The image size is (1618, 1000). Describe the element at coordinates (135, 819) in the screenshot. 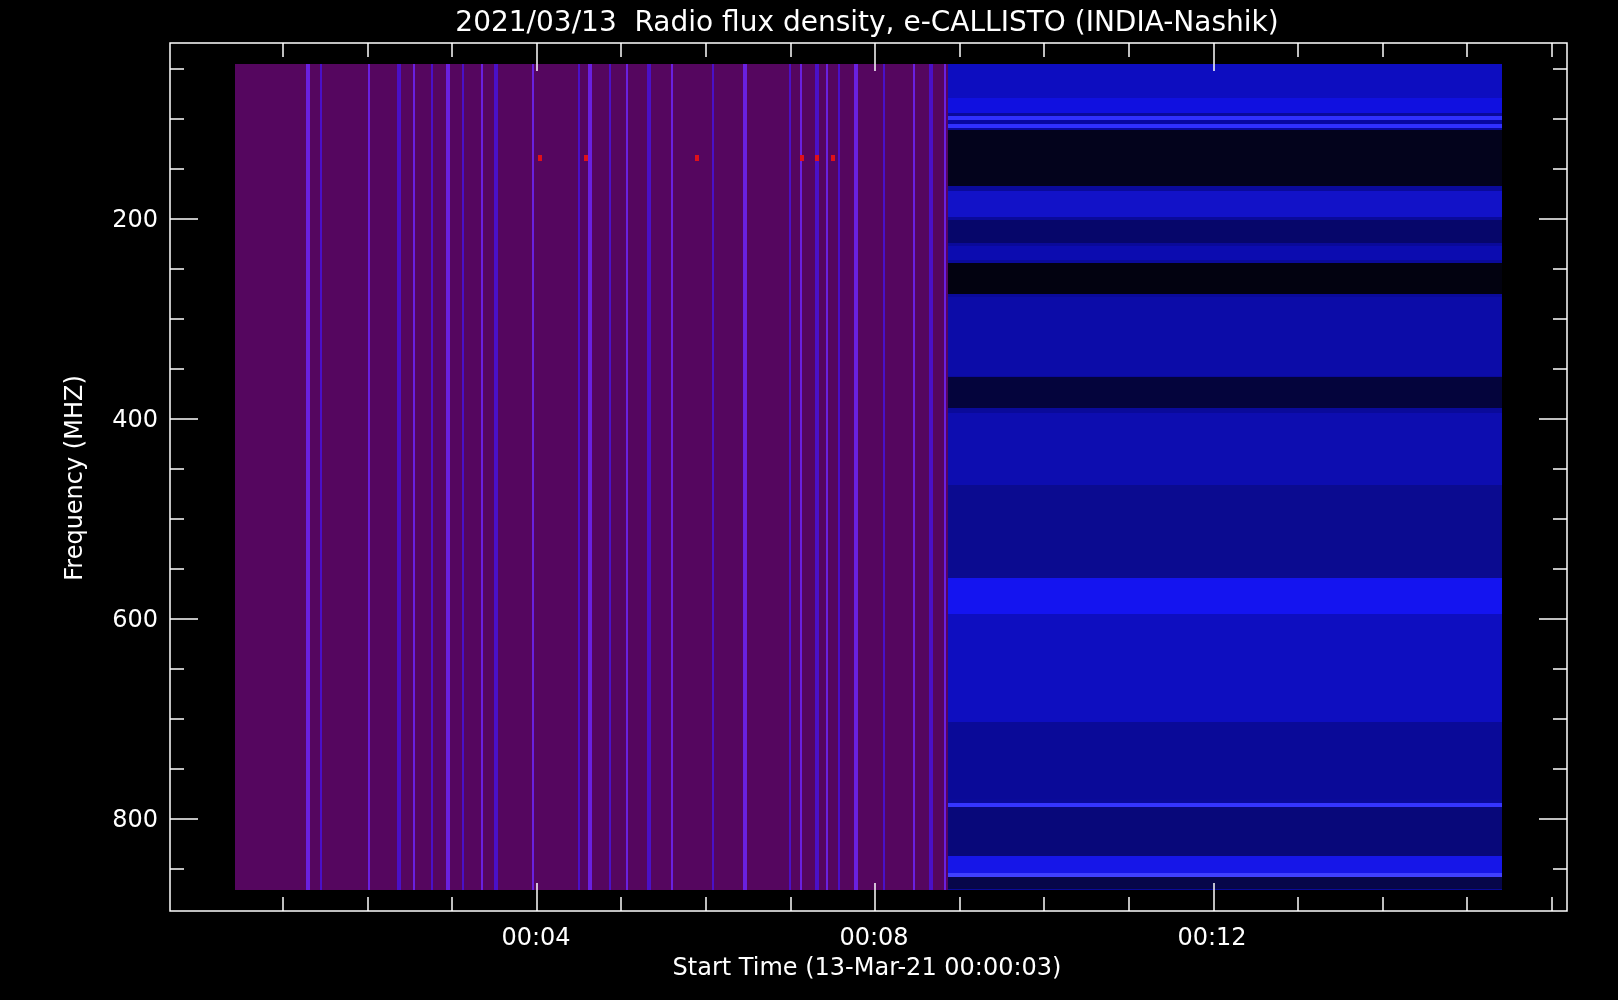

I see `y-tick-label: 800` at that location.